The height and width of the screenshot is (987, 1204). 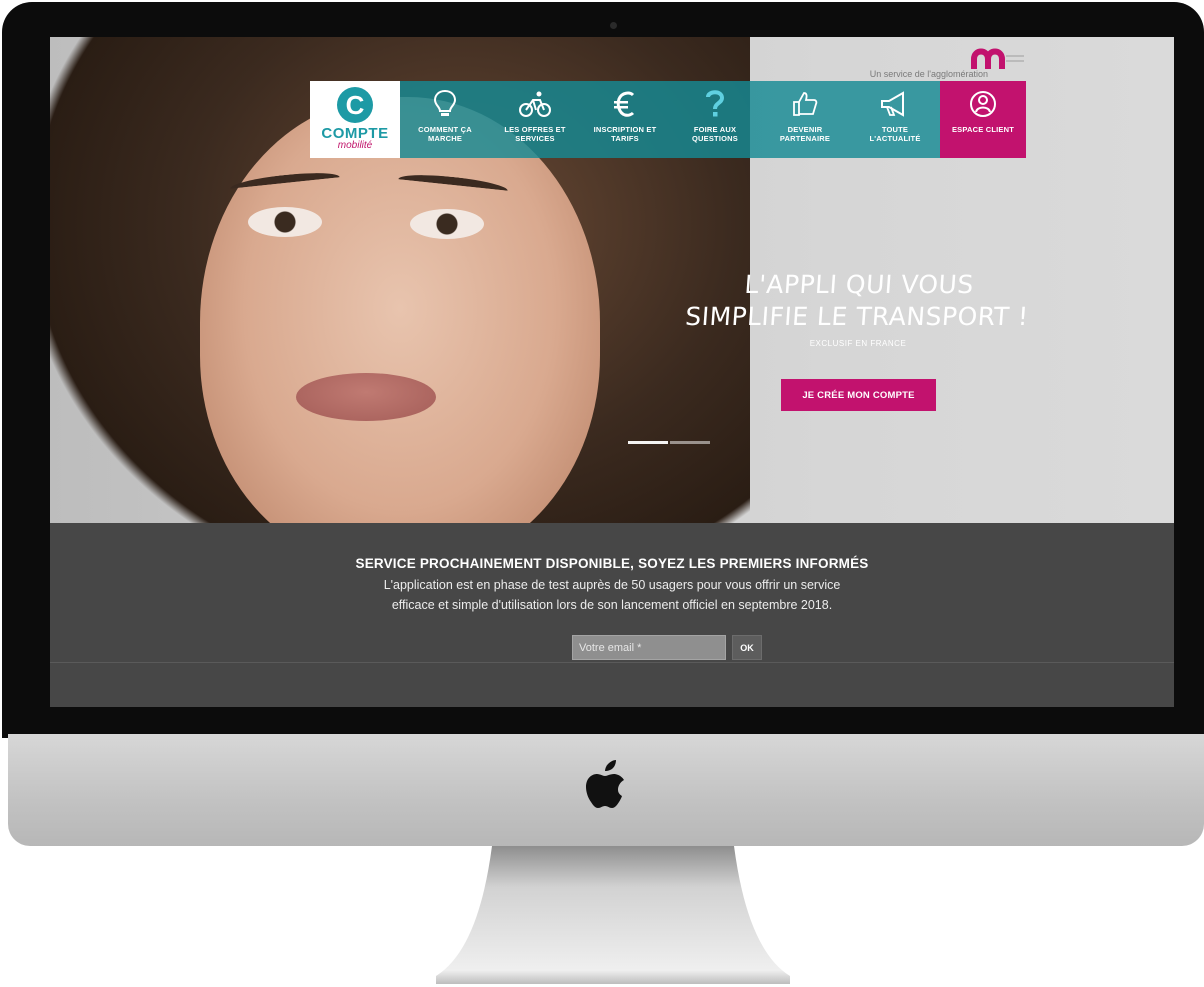 What do you see at coordinates (715, 104) in the screenshot?
I see `question-mark-icon` at bounding box center [715, 104].